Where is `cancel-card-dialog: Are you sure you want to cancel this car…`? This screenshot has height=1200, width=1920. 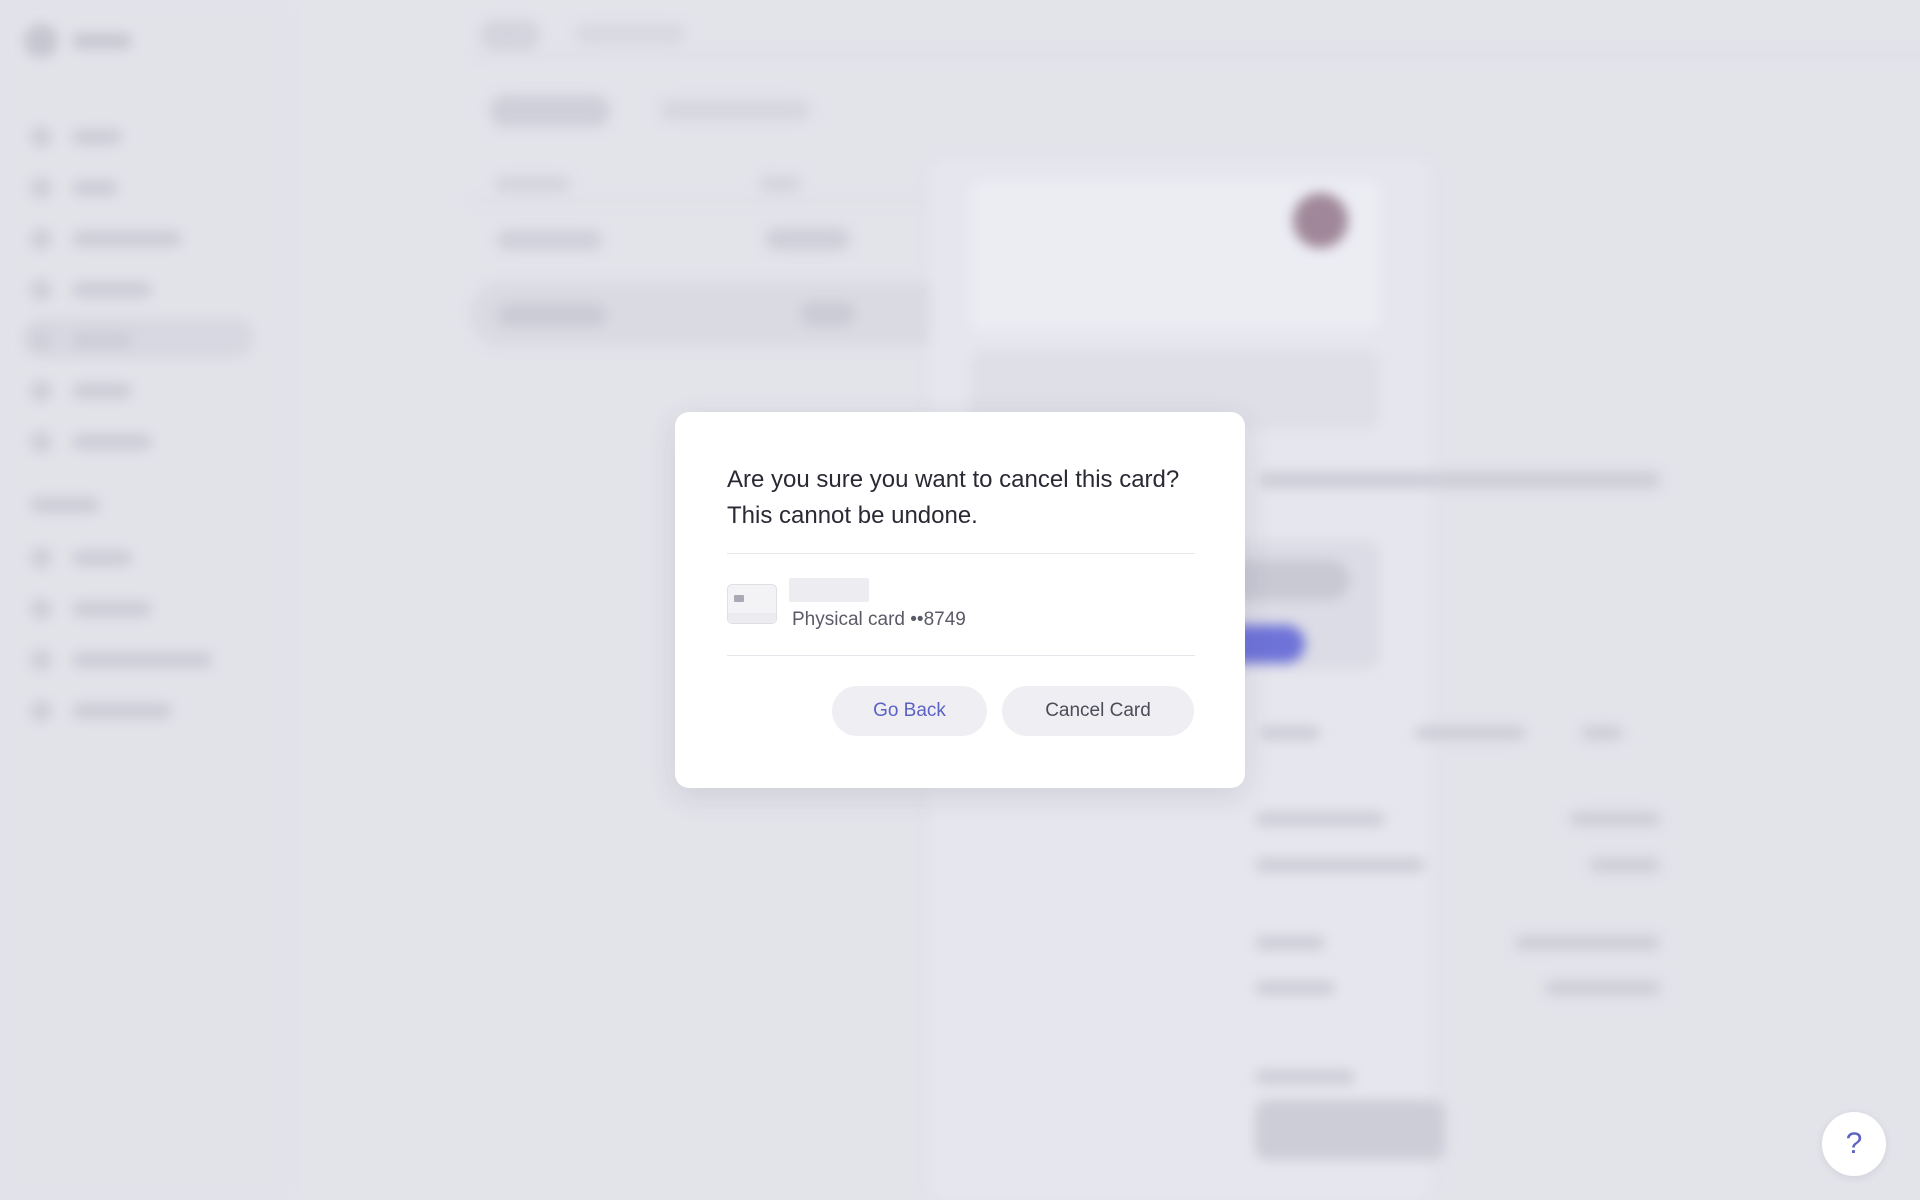
cancel-card-dialog: Are you sure you want to cancel this car… is located at coordinates (960, 600).